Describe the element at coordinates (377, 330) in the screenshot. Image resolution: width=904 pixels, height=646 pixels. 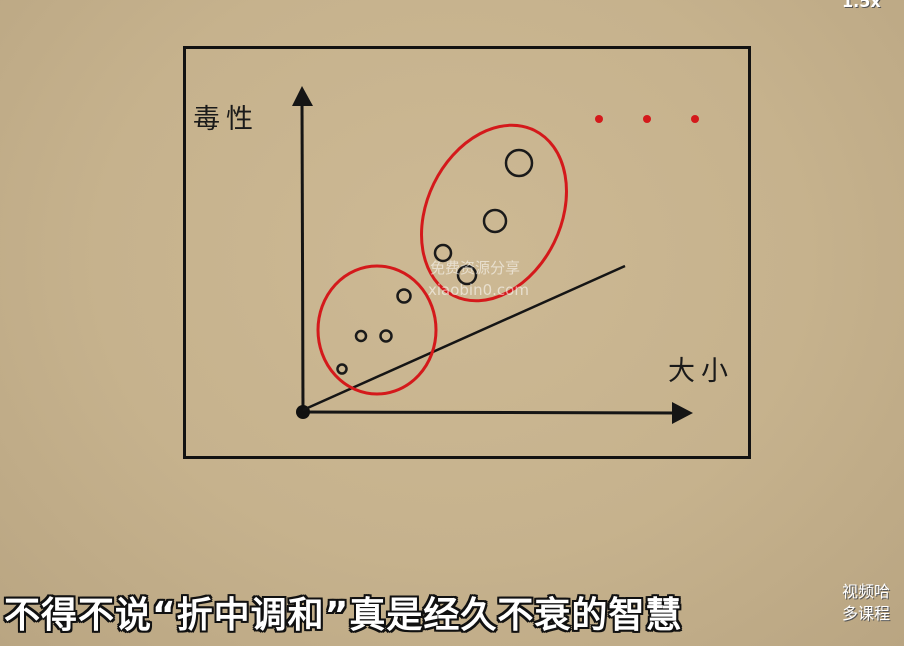
I see `small-cluster-ellipse` at that location.